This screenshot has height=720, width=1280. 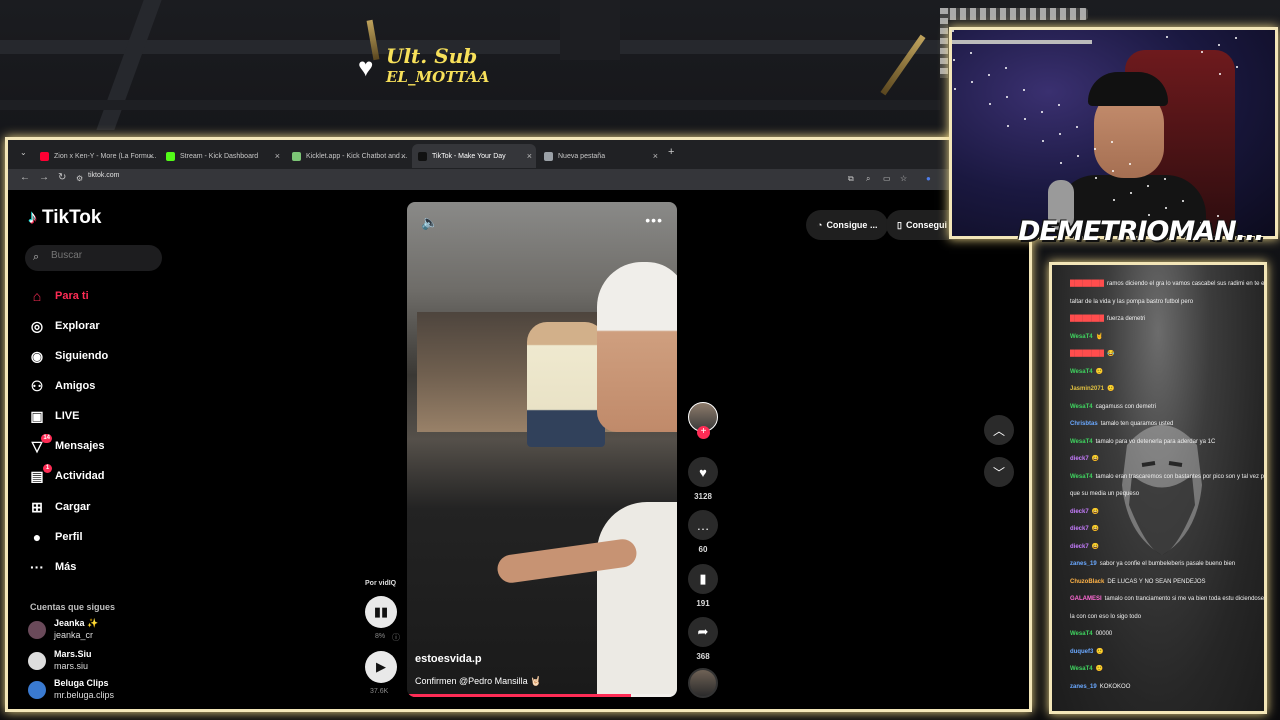 I want to click on ceiling-beam, so click(x=129, y=65).